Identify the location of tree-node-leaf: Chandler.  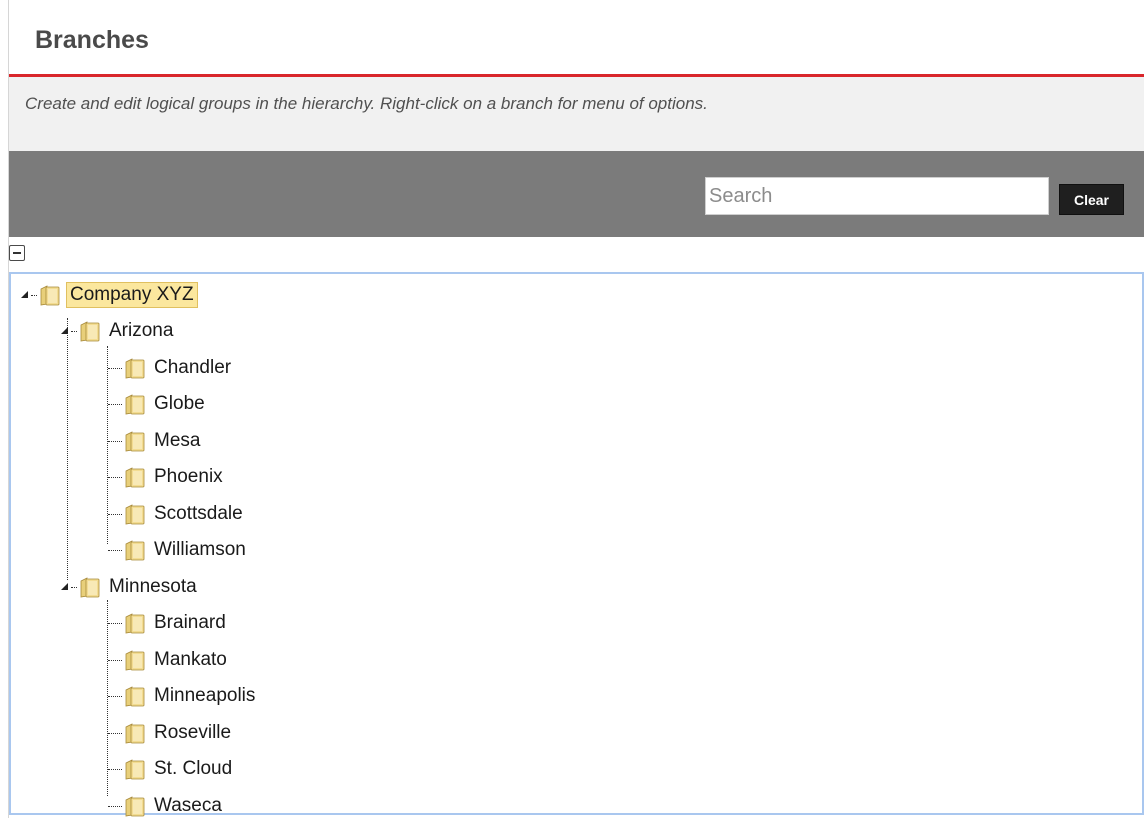
(171, 368).